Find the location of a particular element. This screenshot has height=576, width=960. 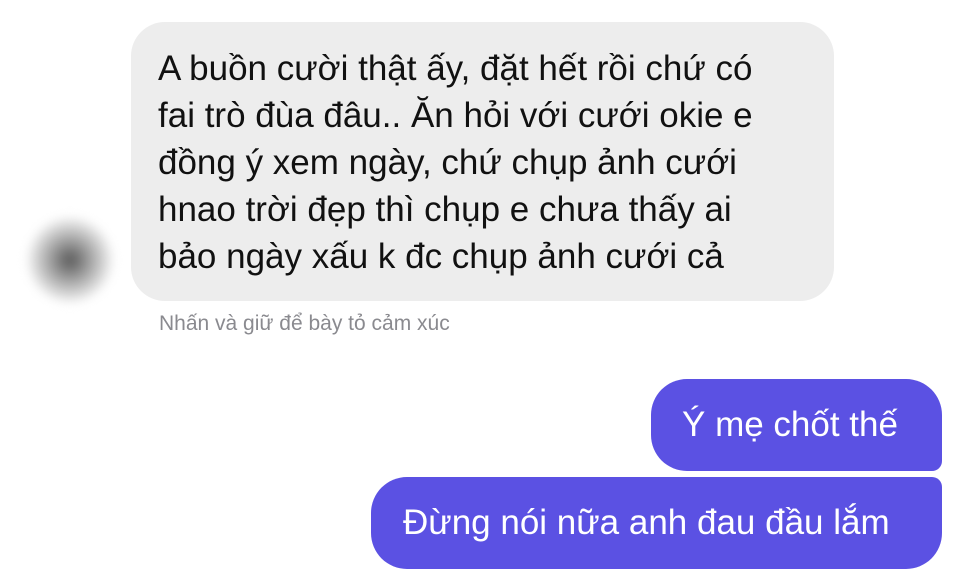

message-line: đồng ý xem ngày, chứ chụp ảnh cưới is located at coordinates (447, 162).